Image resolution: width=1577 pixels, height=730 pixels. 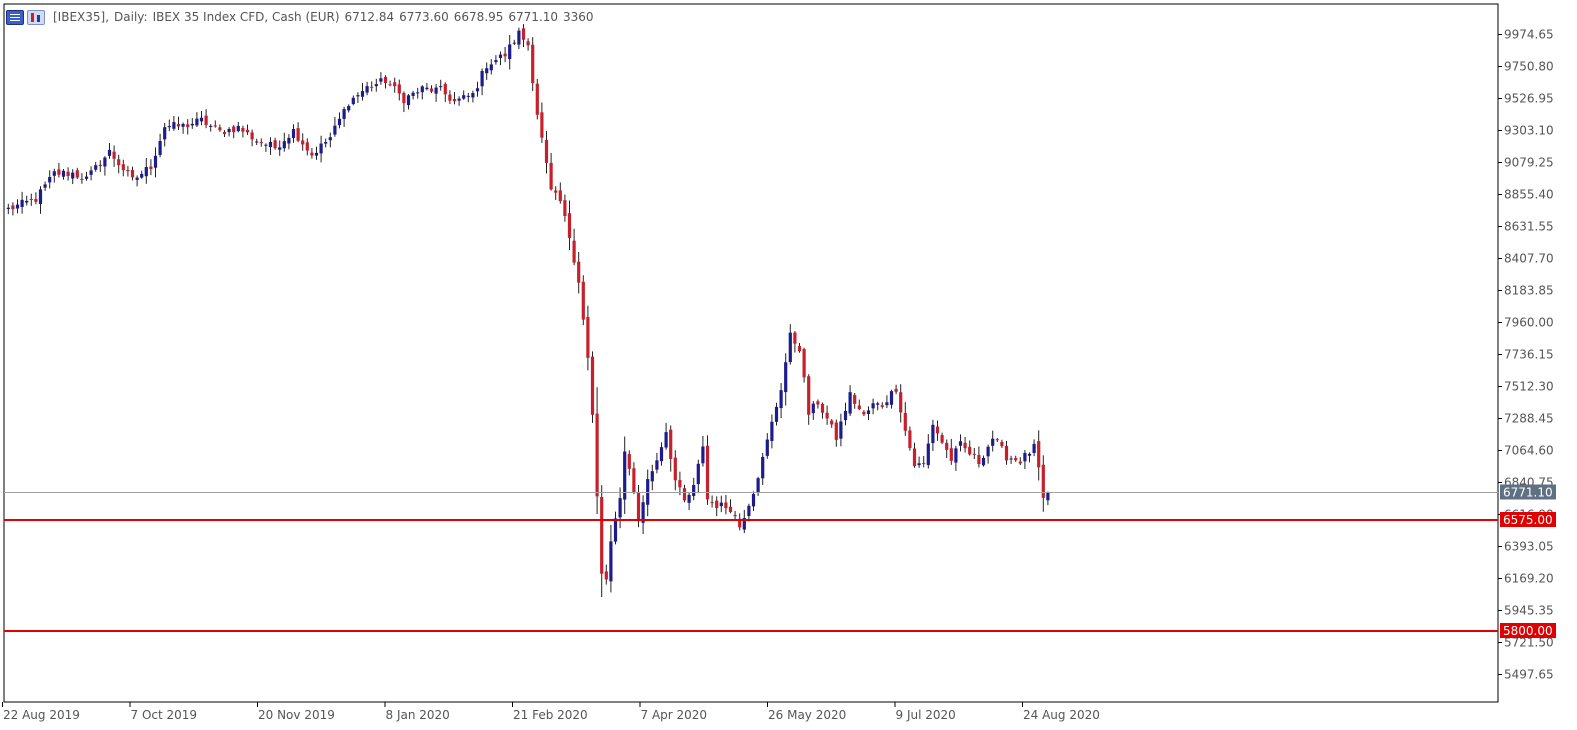 I want to click on ohlc-high: 6773.60, so click(x=424, y=17).